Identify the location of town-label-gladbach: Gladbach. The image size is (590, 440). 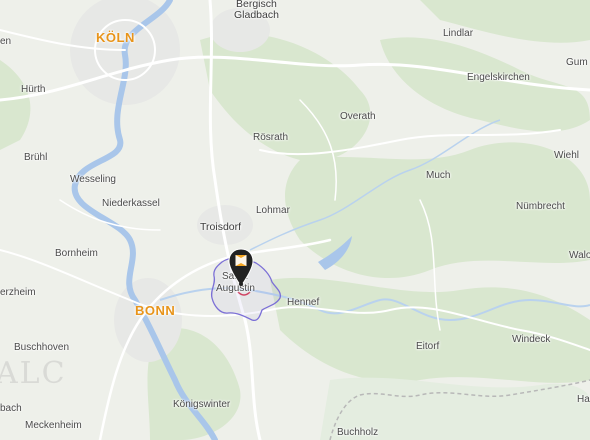
(256, 15).